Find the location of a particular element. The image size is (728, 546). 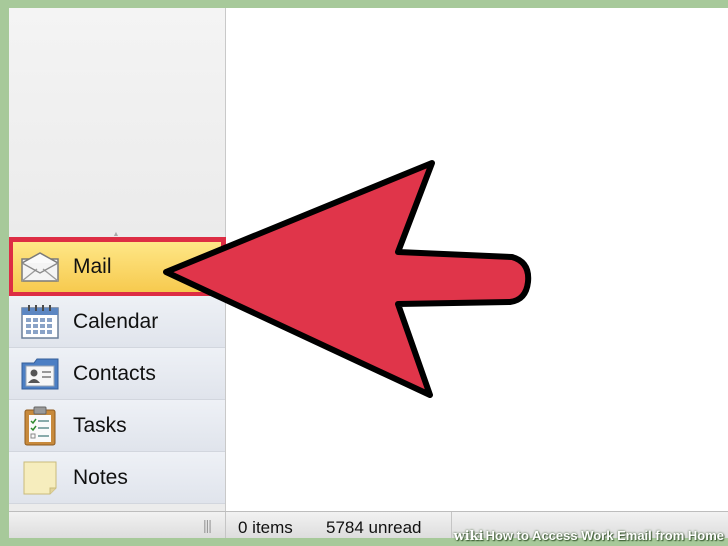

watermark: wiki How to Access Work Email from Home is located at coordinates (589, 536).